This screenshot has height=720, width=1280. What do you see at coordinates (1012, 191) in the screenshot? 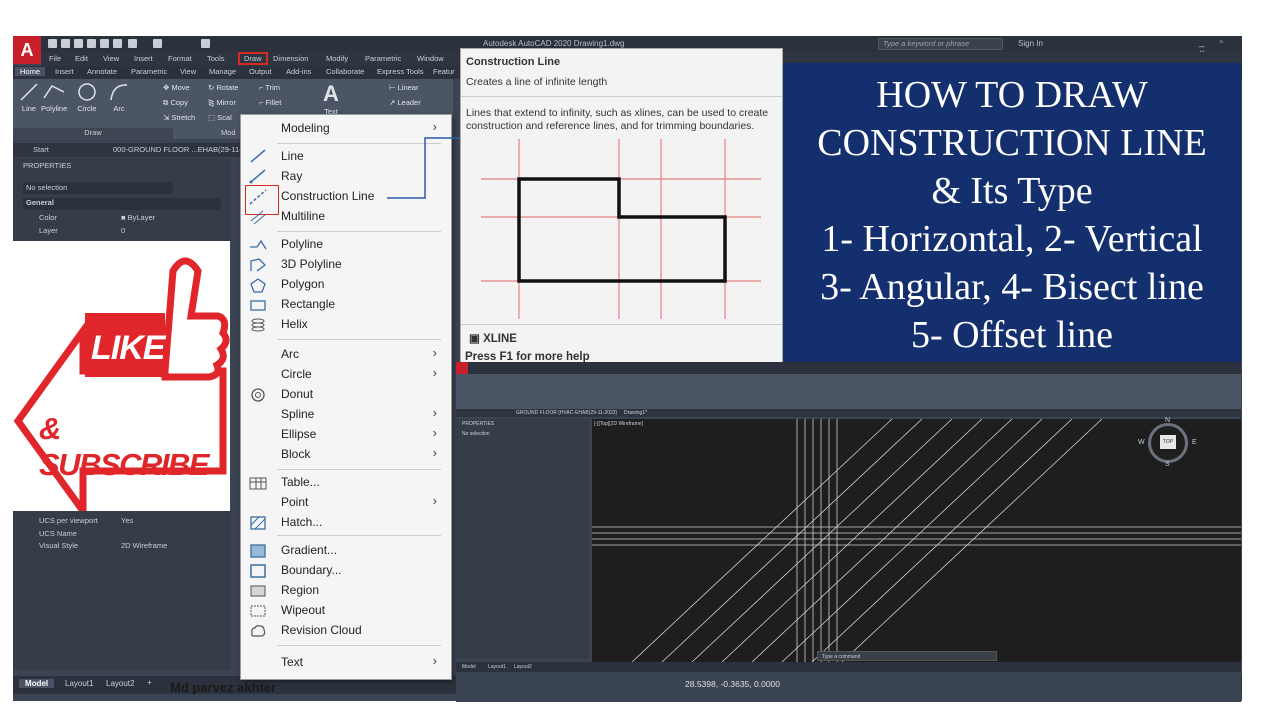
I see `headline-line-3: & Its Type` at bounding box center [1012, 191].